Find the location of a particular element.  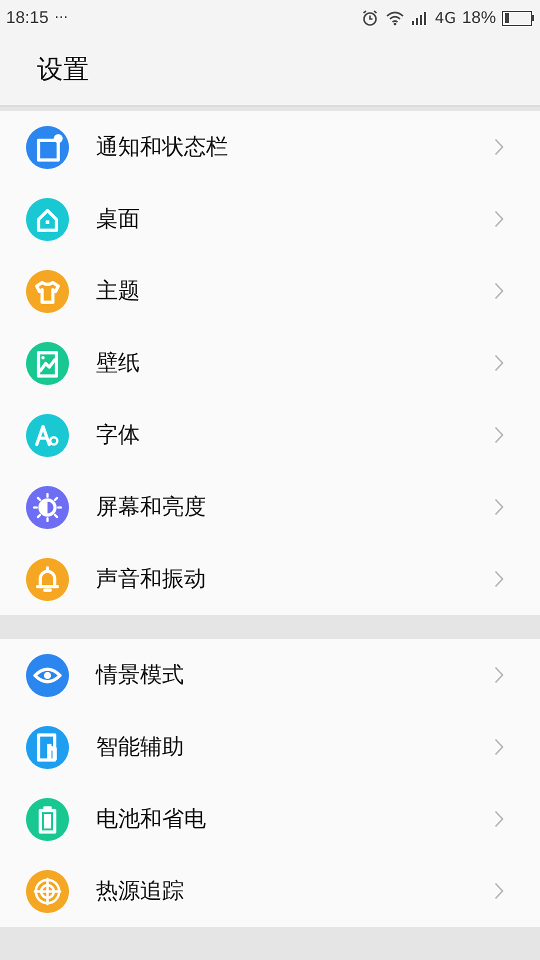

battery-percentage: 18% is located at coordinates (479, 18).